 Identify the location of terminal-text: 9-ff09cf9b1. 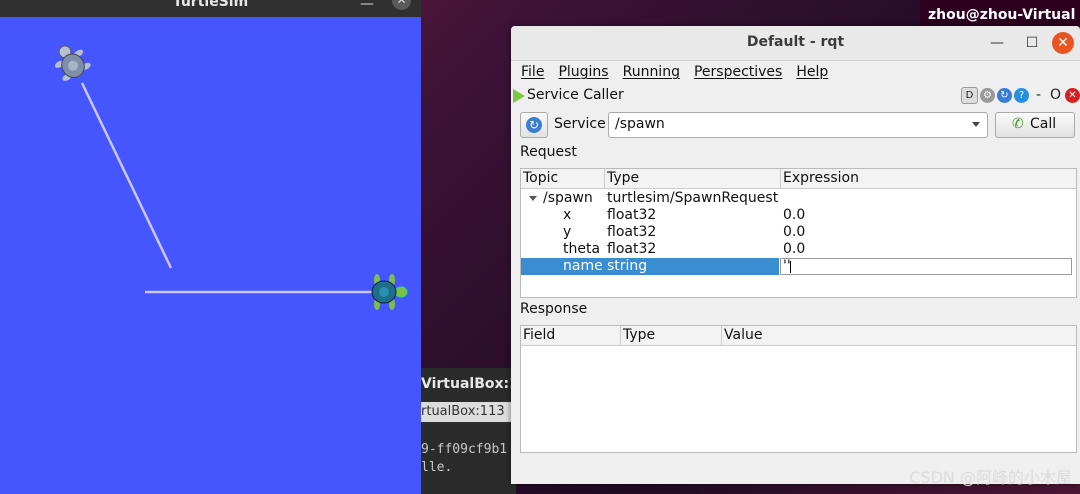
(464, 449).